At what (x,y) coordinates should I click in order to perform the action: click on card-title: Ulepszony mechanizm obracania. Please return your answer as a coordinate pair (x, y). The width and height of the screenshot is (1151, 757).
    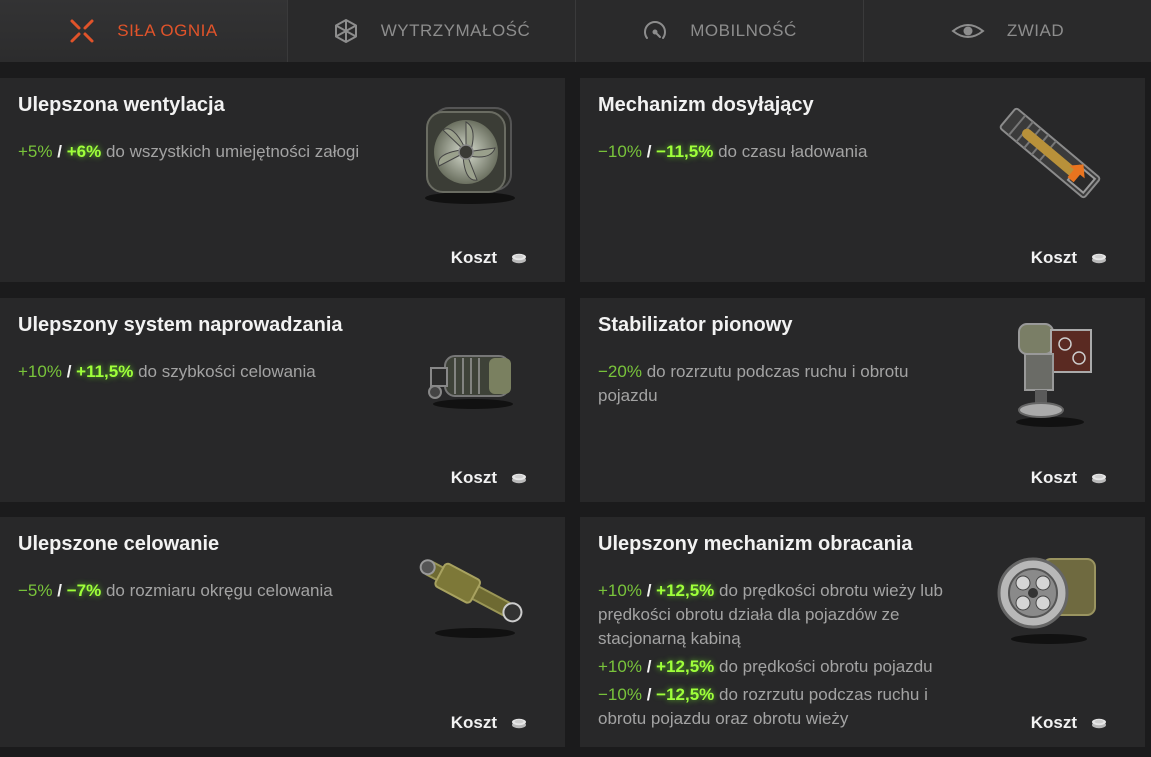
    Looking at the image, I should click on (755, 544).